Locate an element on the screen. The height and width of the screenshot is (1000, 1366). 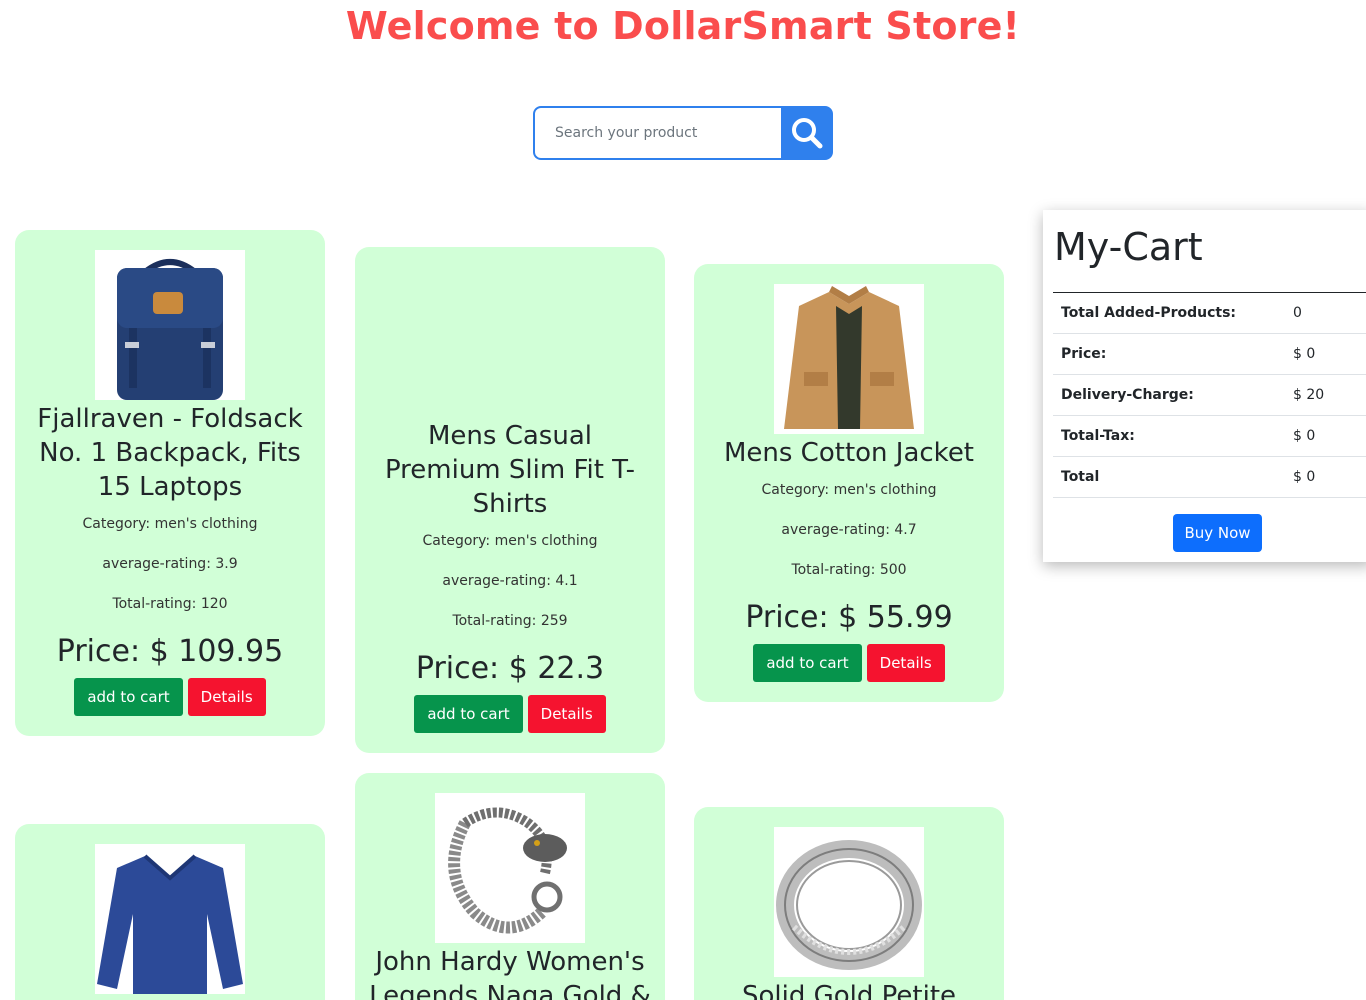
cart-row-label: Total is located at coordinates (1169, 477).